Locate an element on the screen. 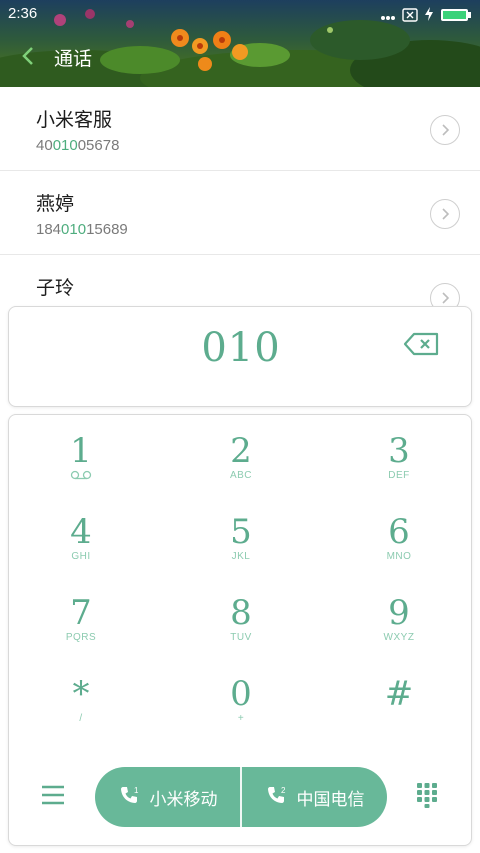  contact-name: 子玲 is located at coordinates (55, 288).